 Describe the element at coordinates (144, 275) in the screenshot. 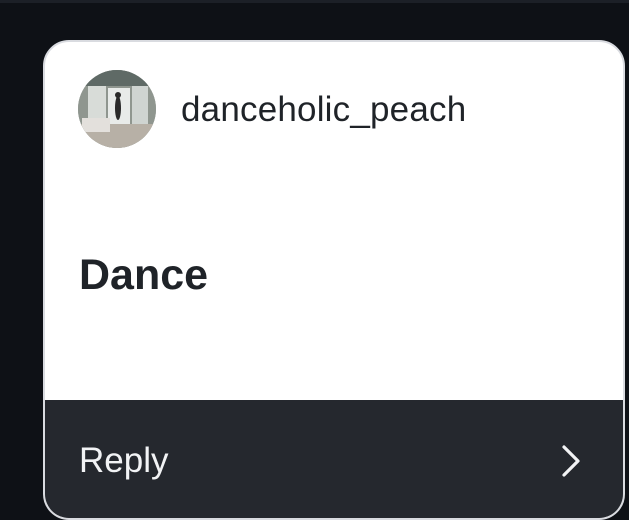

I see `message-text: Dance` at that location.